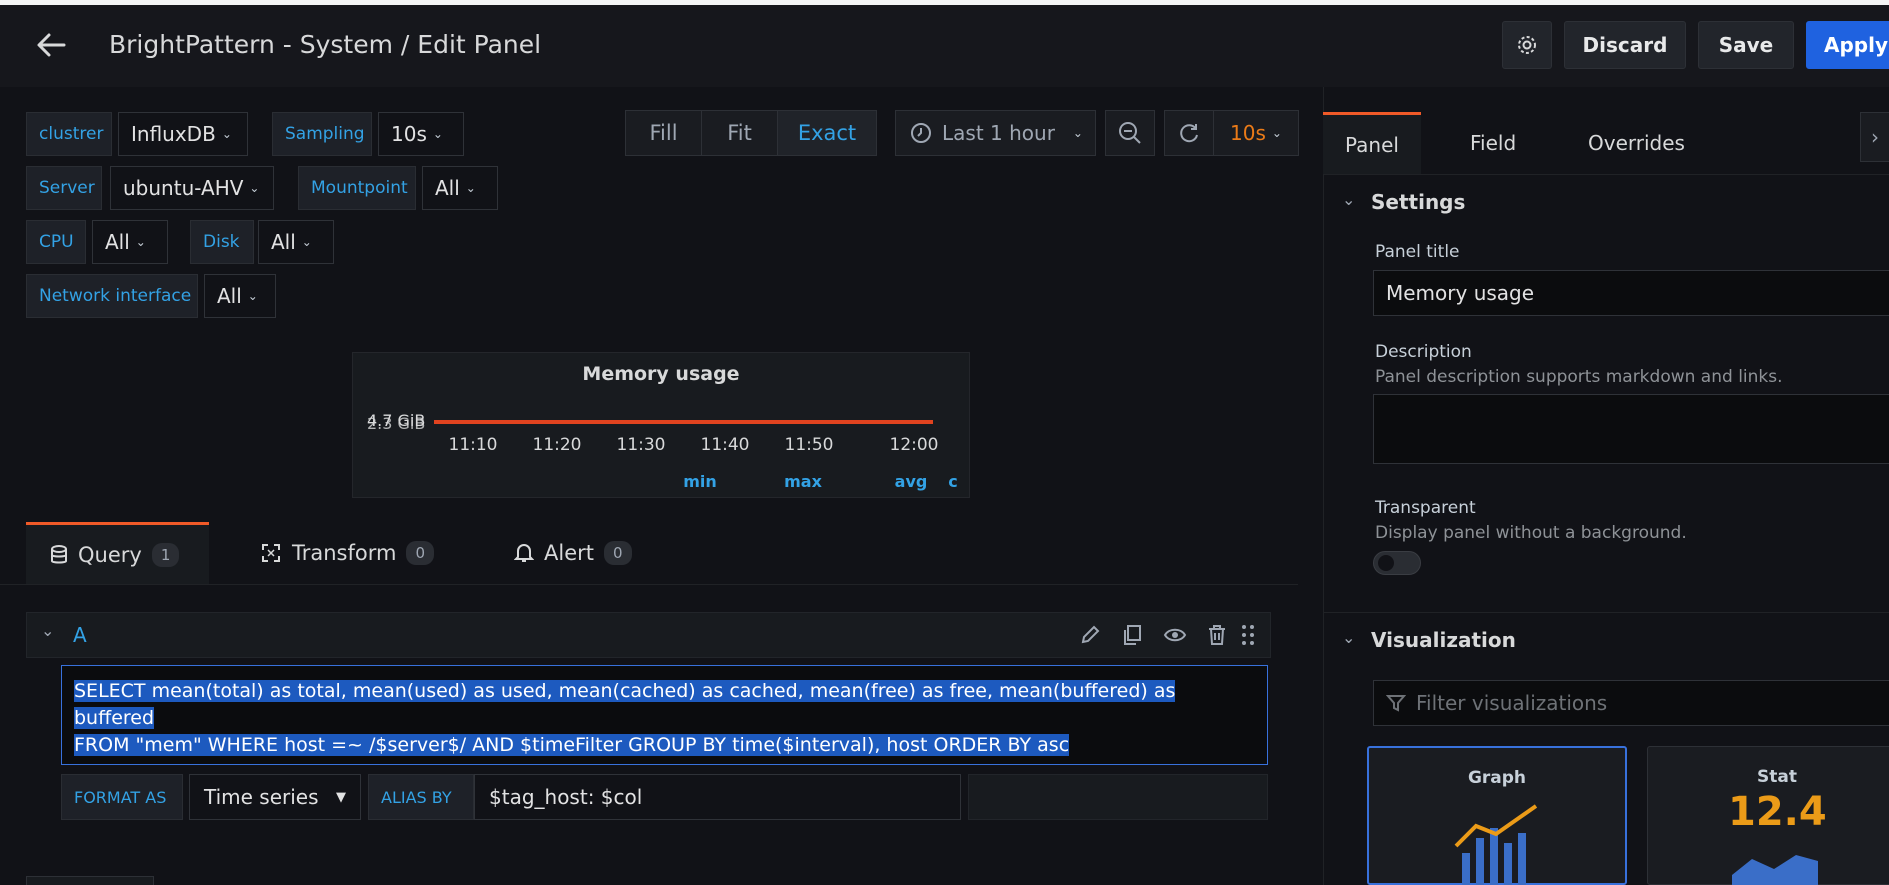 The height and width of the screenshot is (885, 1889). Describe the element at coordinates (409, 134) in the screenshot. I see `var-value: 10s` at that location.